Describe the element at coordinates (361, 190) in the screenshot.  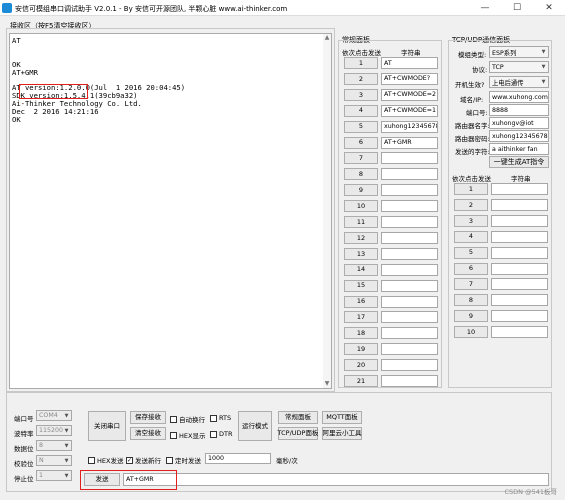
I see `common-send-button-9: 9` at that location.